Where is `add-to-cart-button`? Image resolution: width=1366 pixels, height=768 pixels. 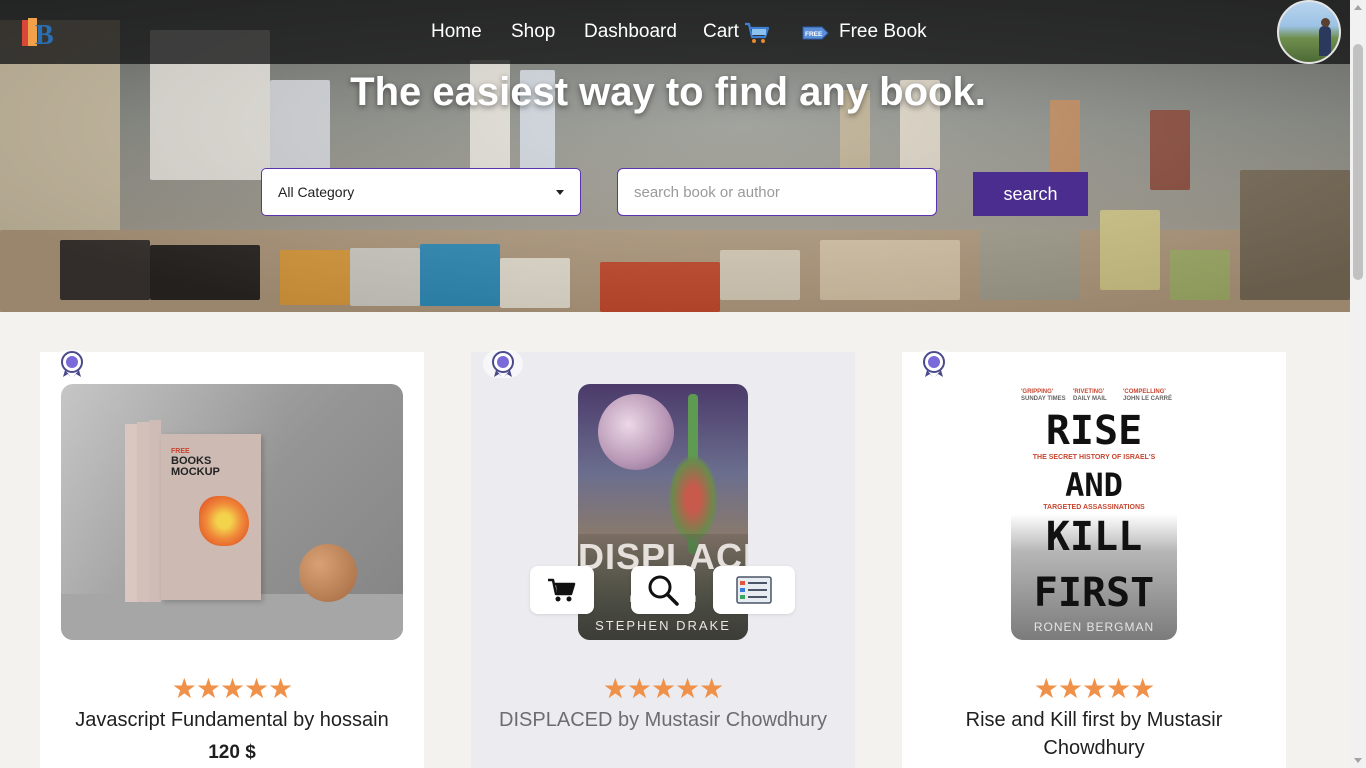
add-to-cart-button is located at coordinates (562, 590).